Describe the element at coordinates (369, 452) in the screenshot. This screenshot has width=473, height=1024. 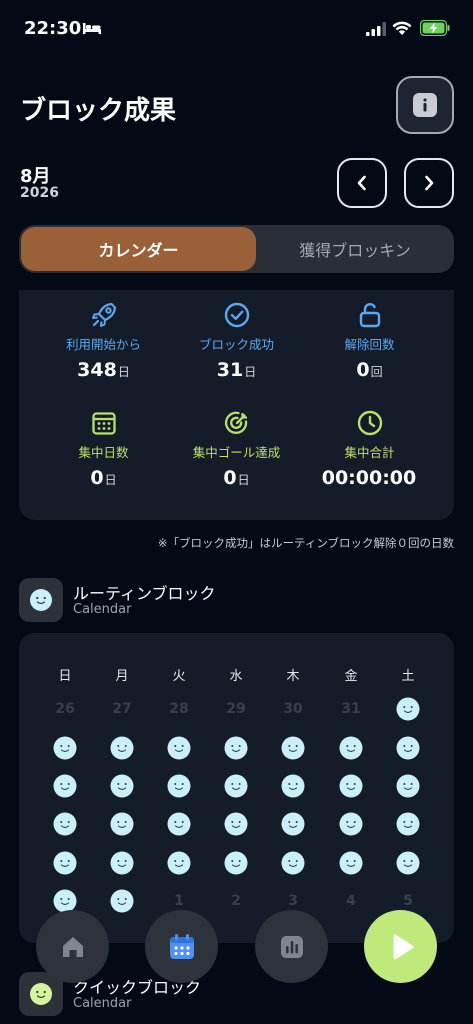
I see `stat-label: 集中合計` at that location.